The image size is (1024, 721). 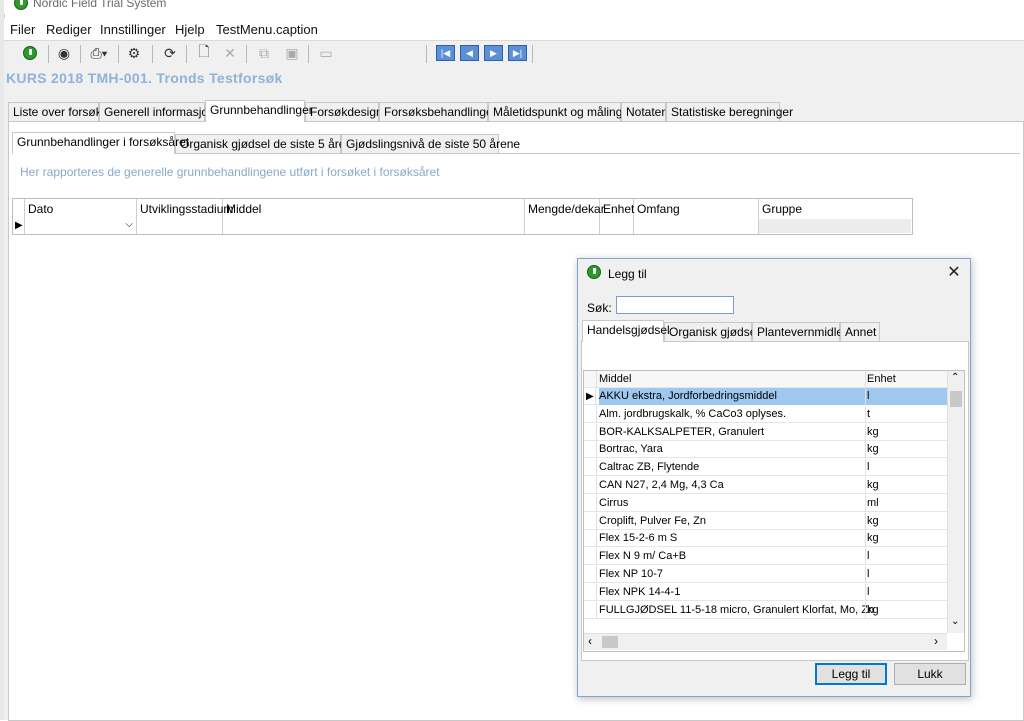 I want to click on scroll-down-icon: ⌄, so click(x=955, y=621).